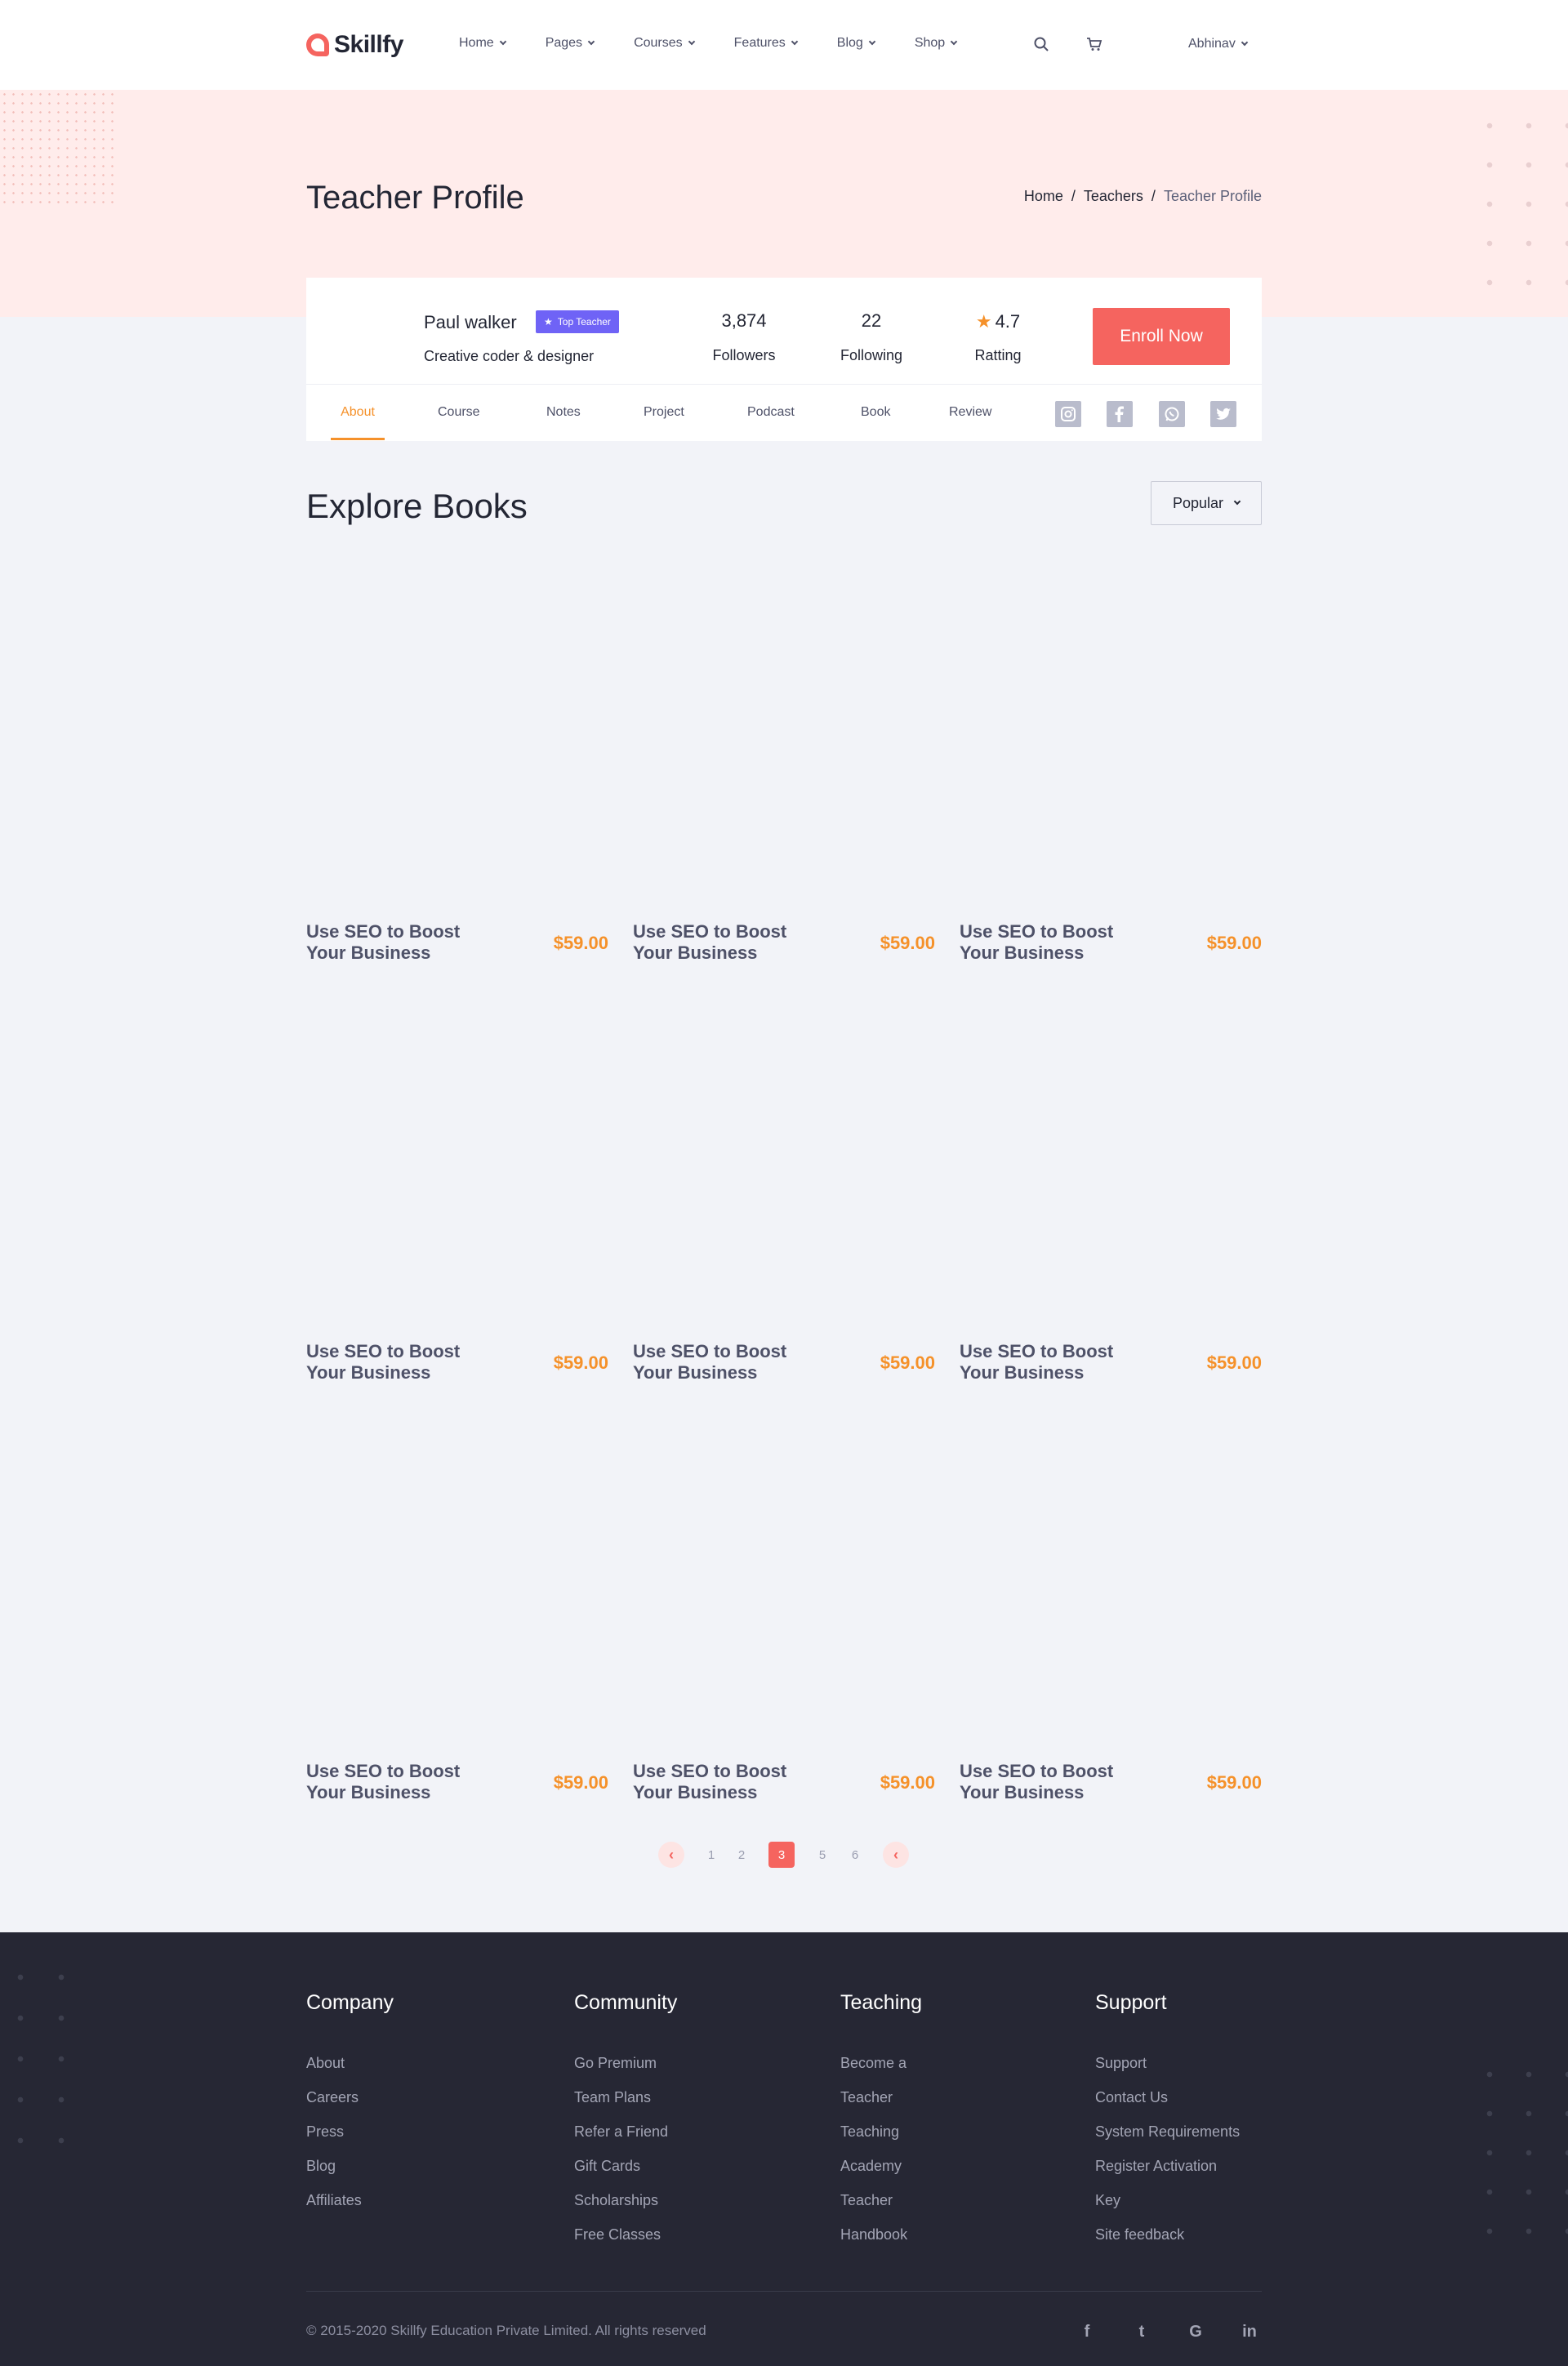 The image size is (1568, 2366). What do you see at coordinates (350, 2166) in the screenshot?
I see `footer-link: Blog` at bounding box center [350, 2166].